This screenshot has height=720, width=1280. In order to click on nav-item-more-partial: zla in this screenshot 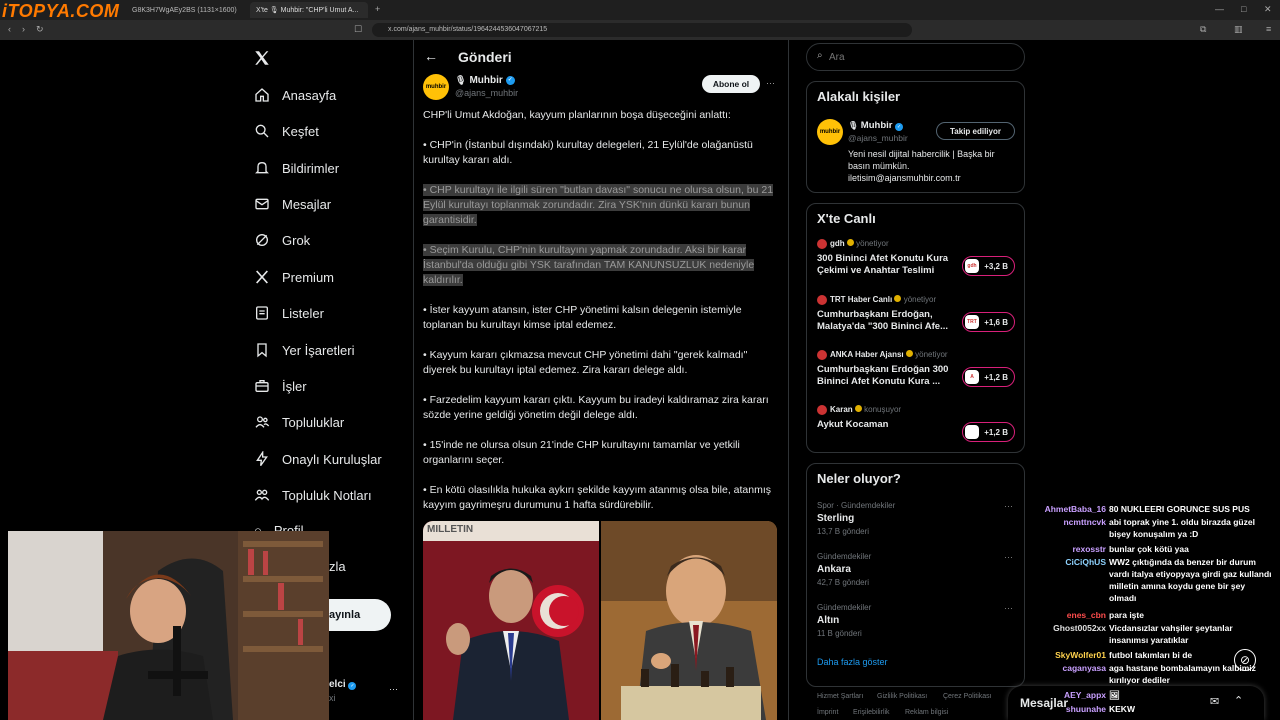, I will do `click(337, 566)`.